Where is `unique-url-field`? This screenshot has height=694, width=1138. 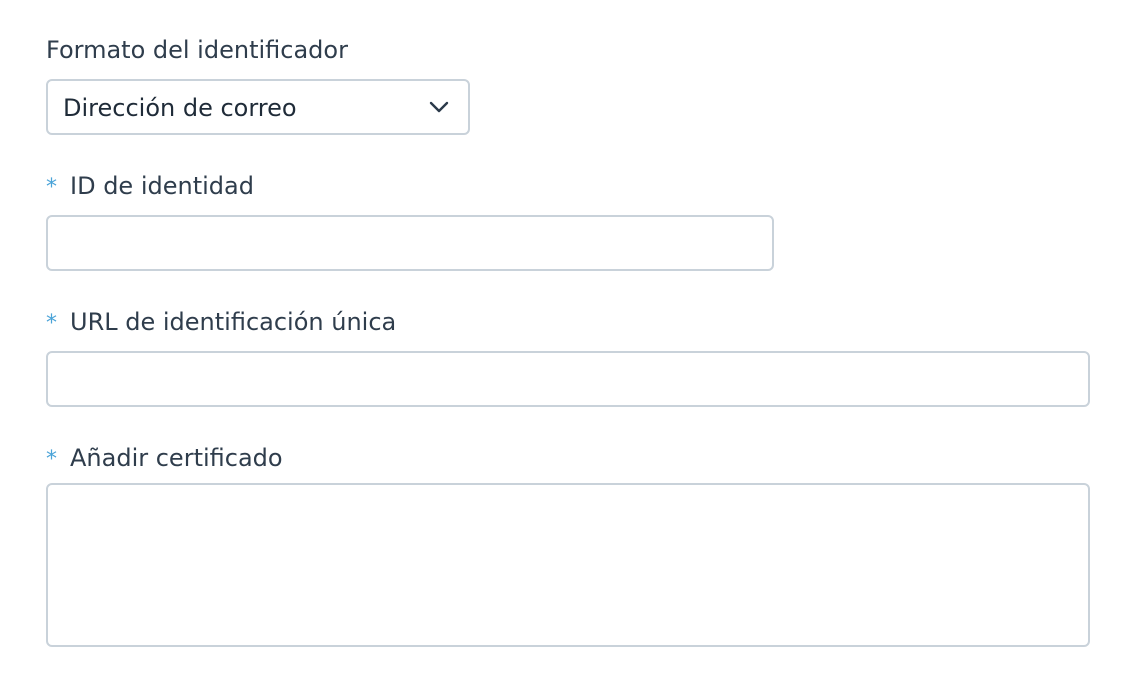 unique-url-field is located at coordinates (568, 379).